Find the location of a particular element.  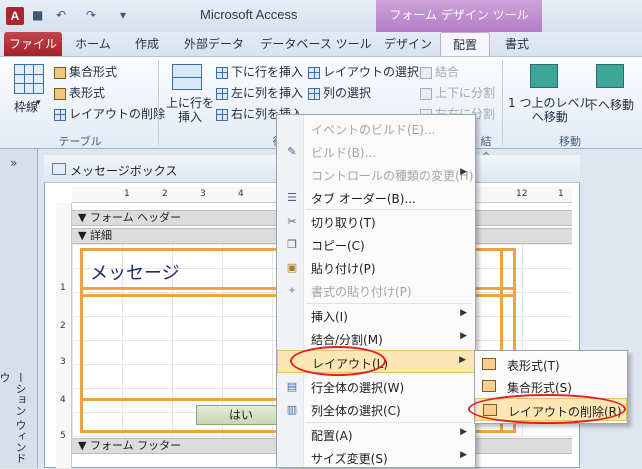

menu-item-change-to: コントロールの種類の変更(H) ▶ is located at coordinates (376, 174).